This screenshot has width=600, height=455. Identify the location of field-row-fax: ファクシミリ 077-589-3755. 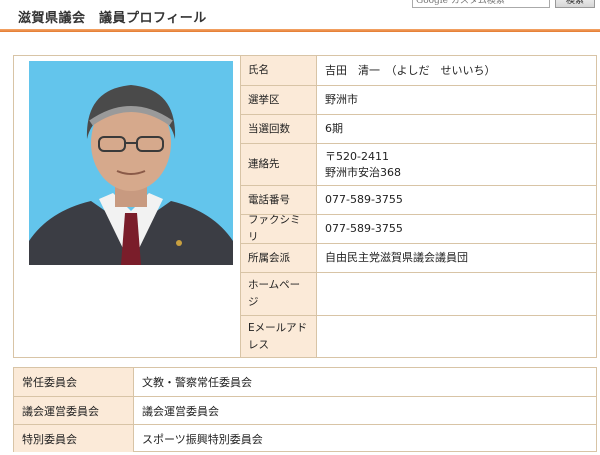
(418, 228).